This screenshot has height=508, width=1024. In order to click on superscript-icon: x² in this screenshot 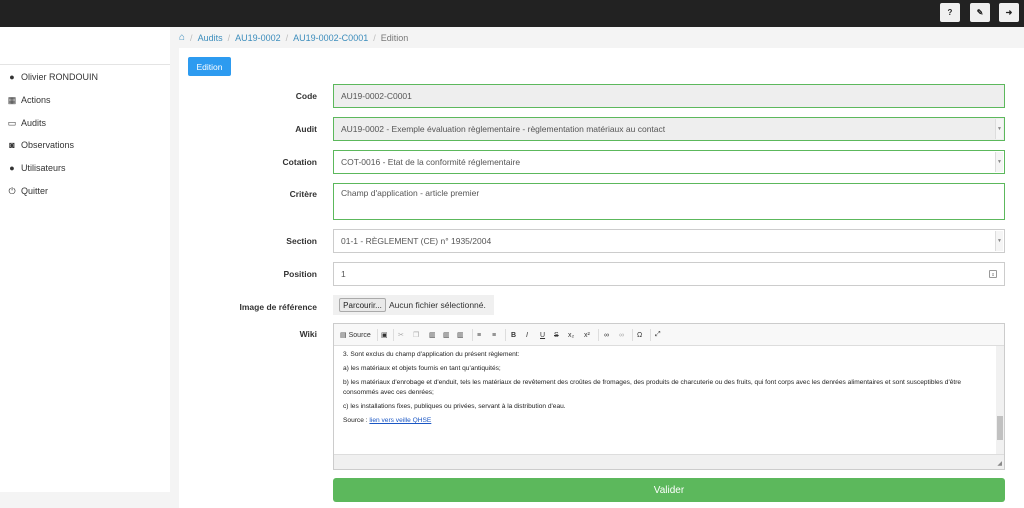, I will do `click(587, 335)`.